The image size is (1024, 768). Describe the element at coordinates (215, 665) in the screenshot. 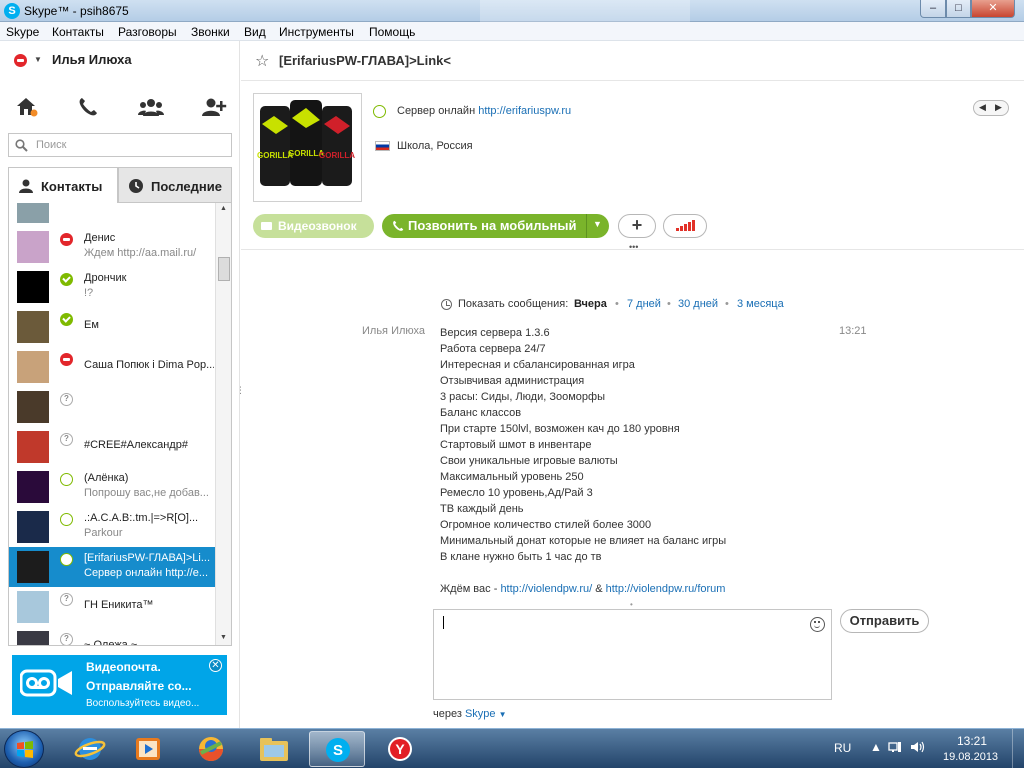

I see `promo-close-icon: ✕` at that location.